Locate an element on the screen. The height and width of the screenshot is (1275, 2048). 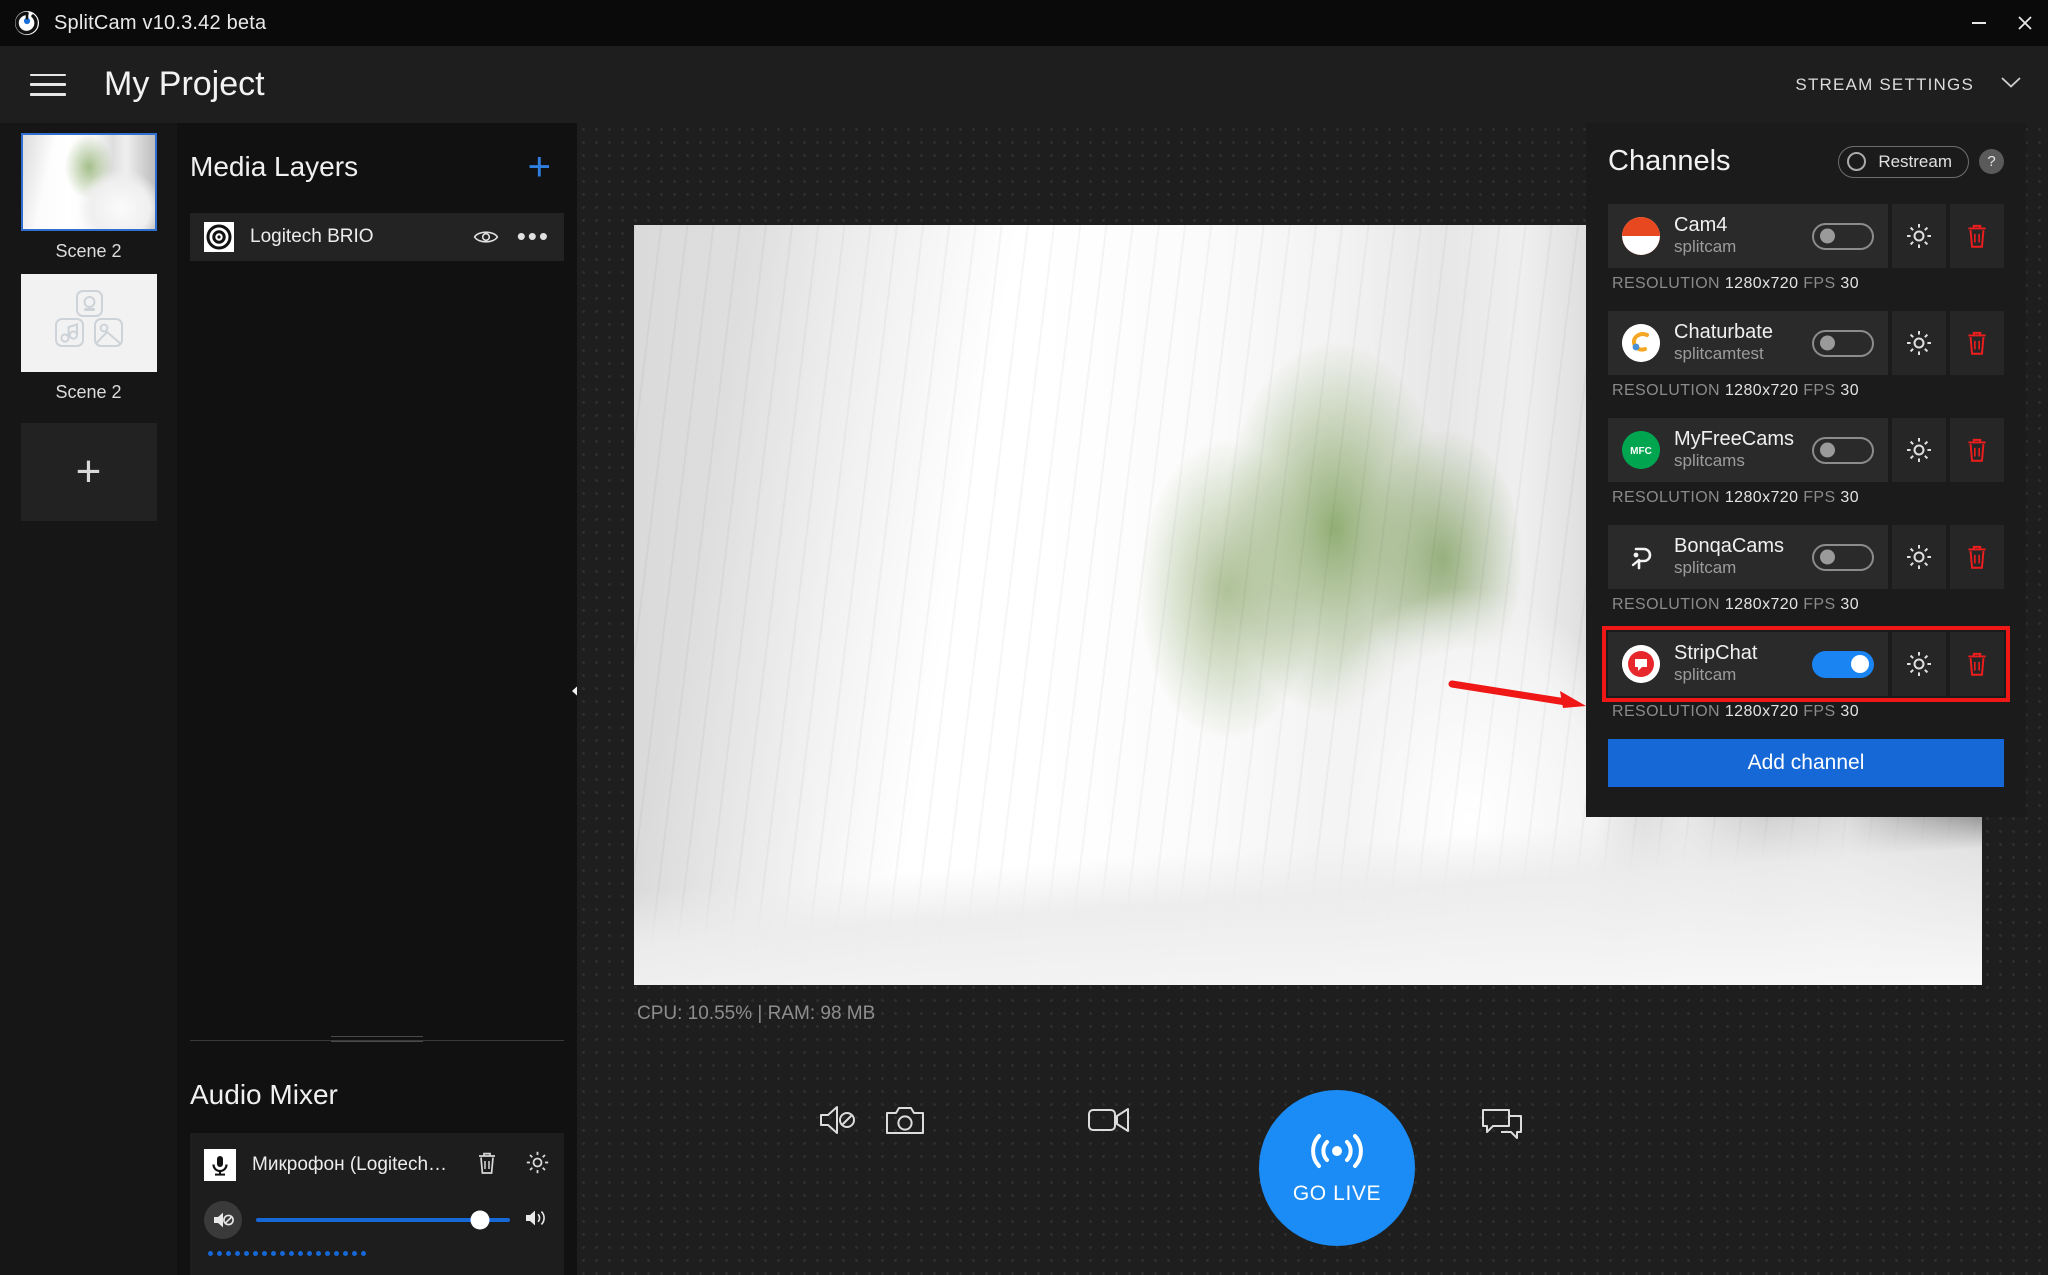
minimize-icon is located at coordinates (1979, 23).